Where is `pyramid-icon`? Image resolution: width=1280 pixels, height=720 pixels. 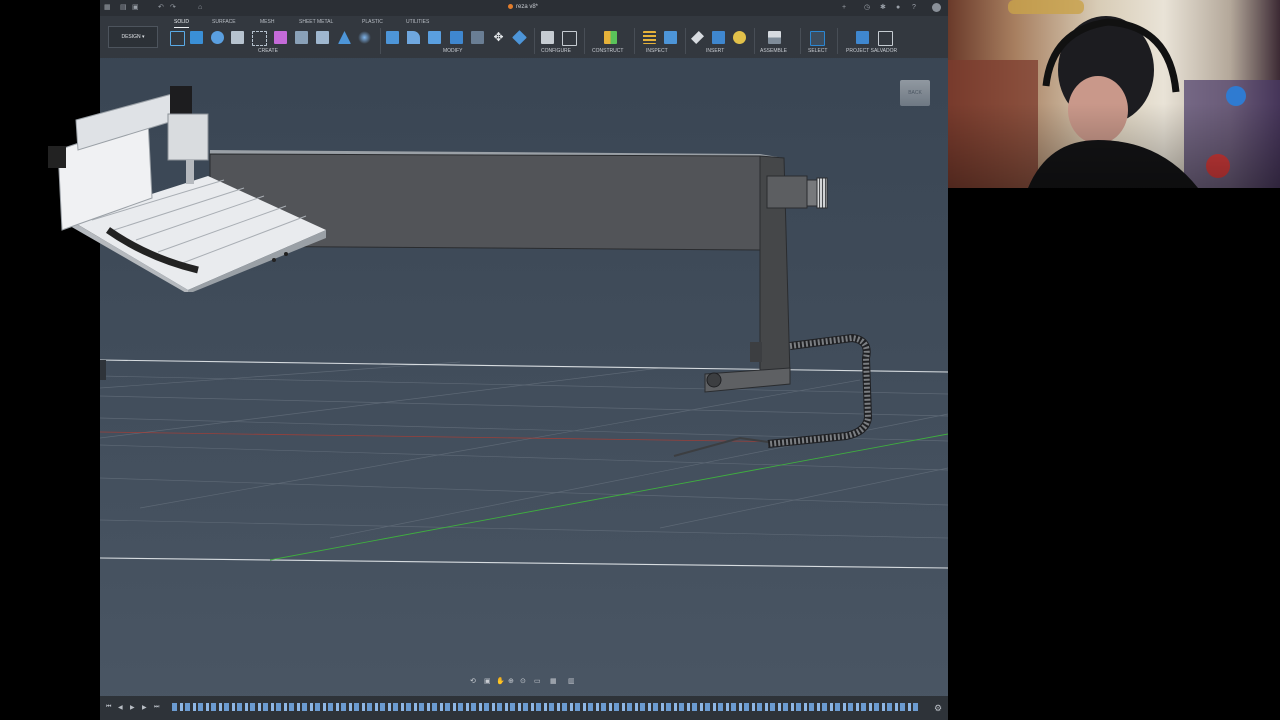
pyramid-icon is located at coordinates (344, 37).